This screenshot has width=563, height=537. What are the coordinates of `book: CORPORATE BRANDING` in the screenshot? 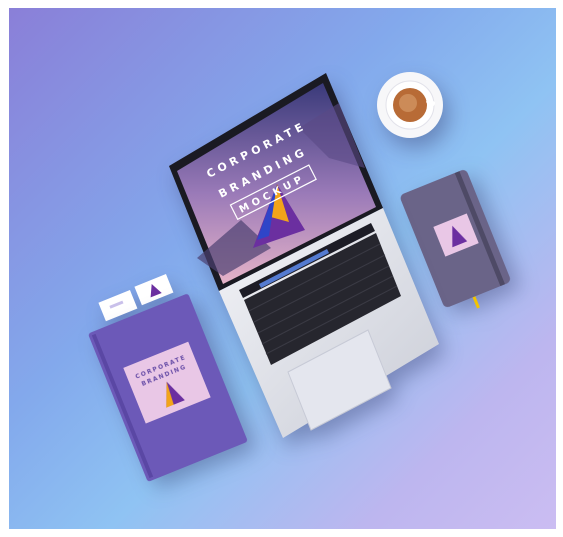 It's located at (168, 388).